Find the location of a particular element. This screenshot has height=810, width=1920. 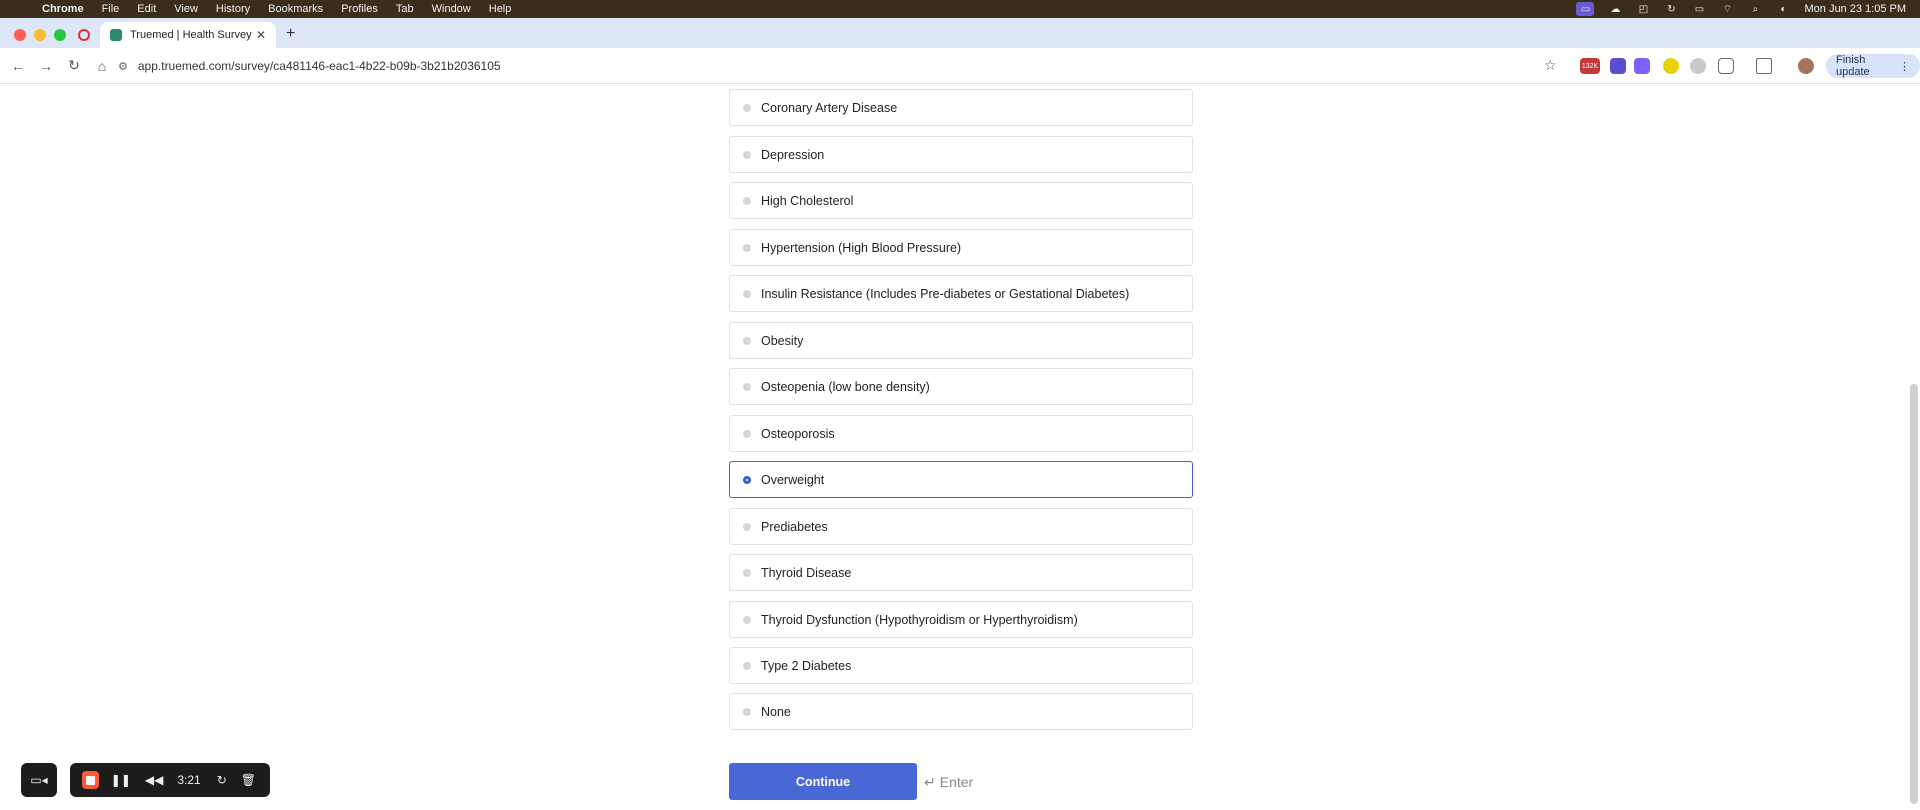

option-none: None is located at coordinates (961, 711).